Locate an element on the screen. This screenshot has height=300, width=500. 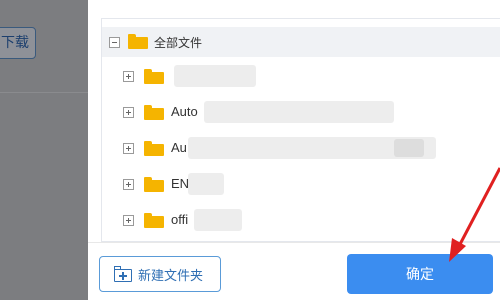
collapse-icon is located at coordinates (114, 42).